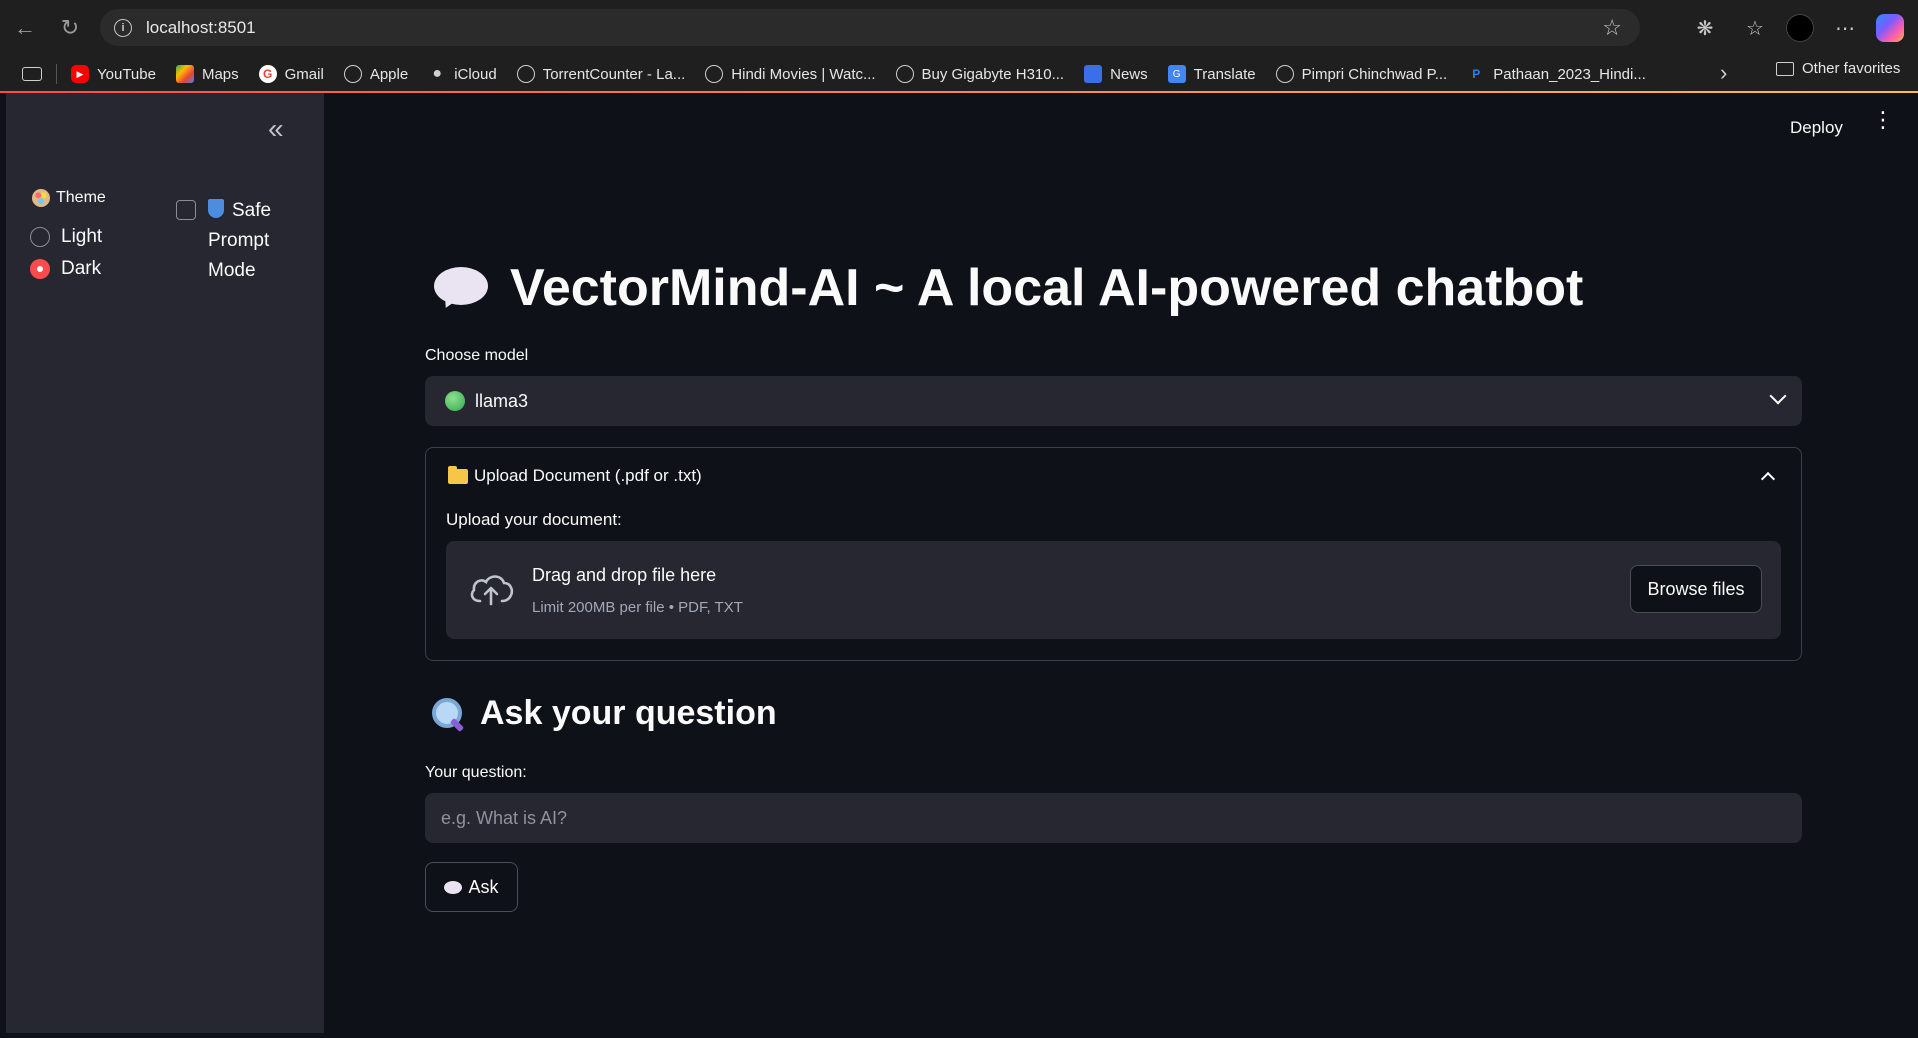 Image resolution: width=1918 pixels, height=1038 pixels. Describe the element at coordinates (1093, 74) in the screenshot. I see `news-icon` at that location.